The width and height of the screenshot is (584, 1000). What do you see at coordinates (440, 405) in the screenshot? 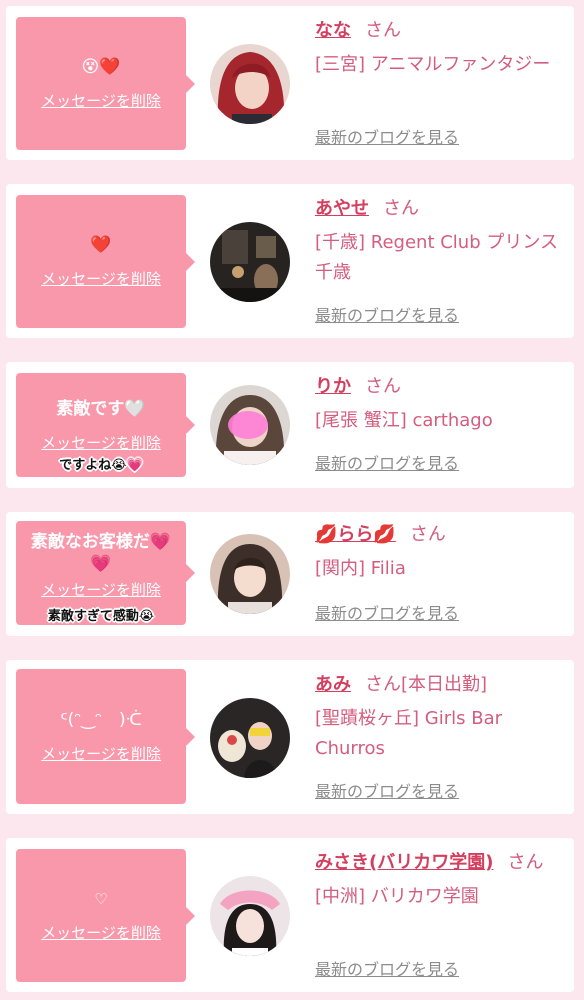
I see `girl-info: りか さん [尾張 蟹江] carthago` at bounding box center [440, 405].